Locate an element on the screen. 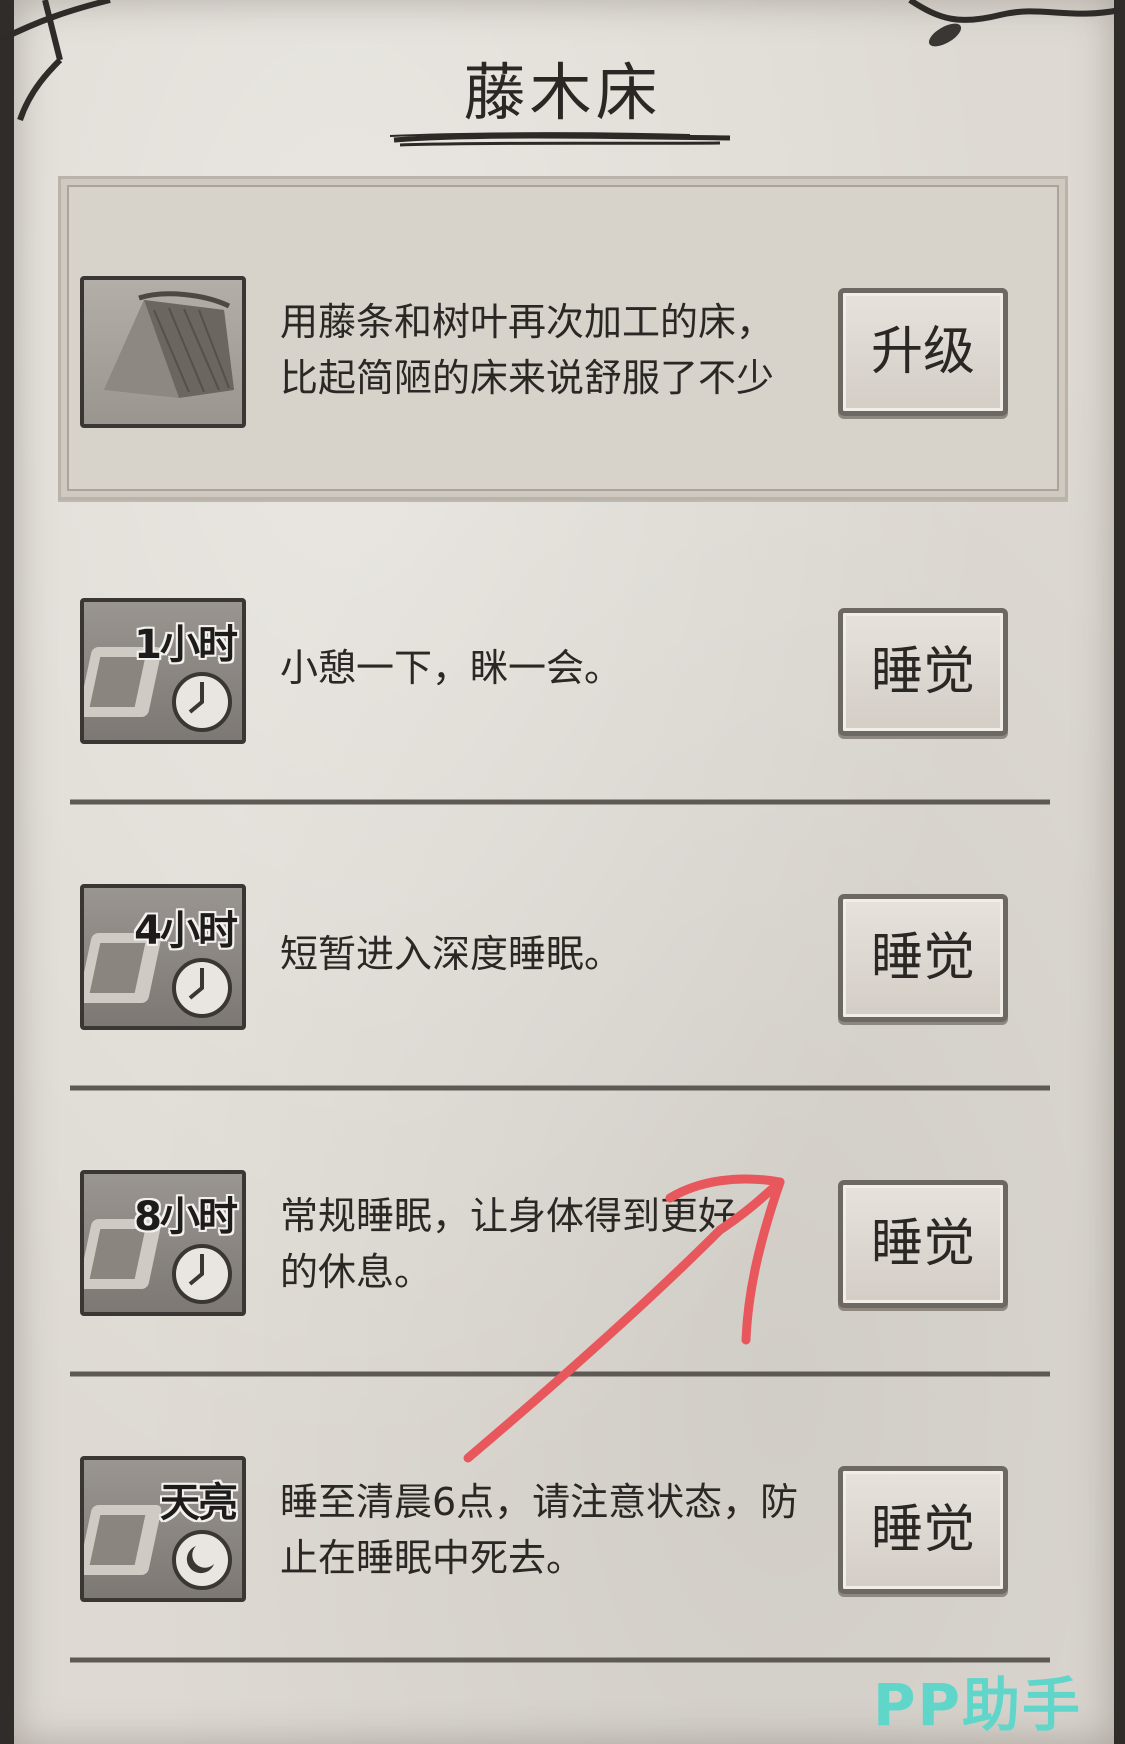 This screenshot has height=1744, width=1125. sleep-dawn-icon: 天亮 is located at coordinates (163, 1529).